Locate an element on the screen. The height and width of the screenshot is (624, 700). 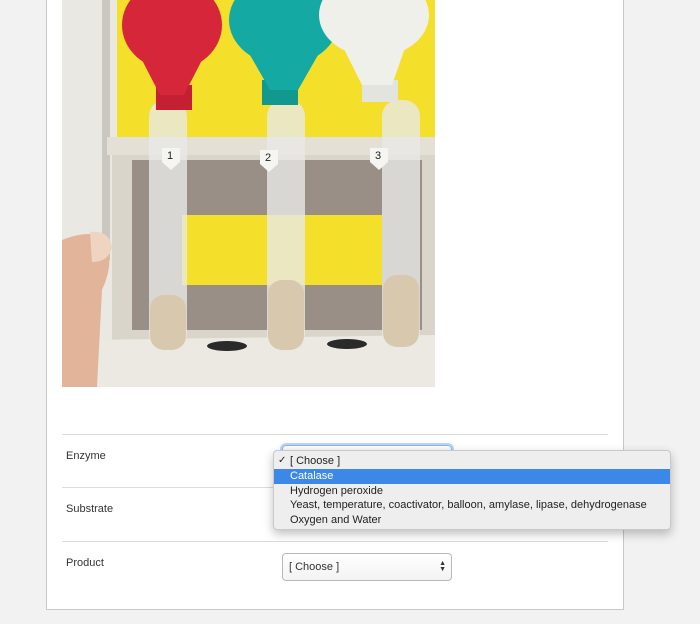
dropdown-option-choose: ✓ [ Choose ] is located at coordinates (472, 461).